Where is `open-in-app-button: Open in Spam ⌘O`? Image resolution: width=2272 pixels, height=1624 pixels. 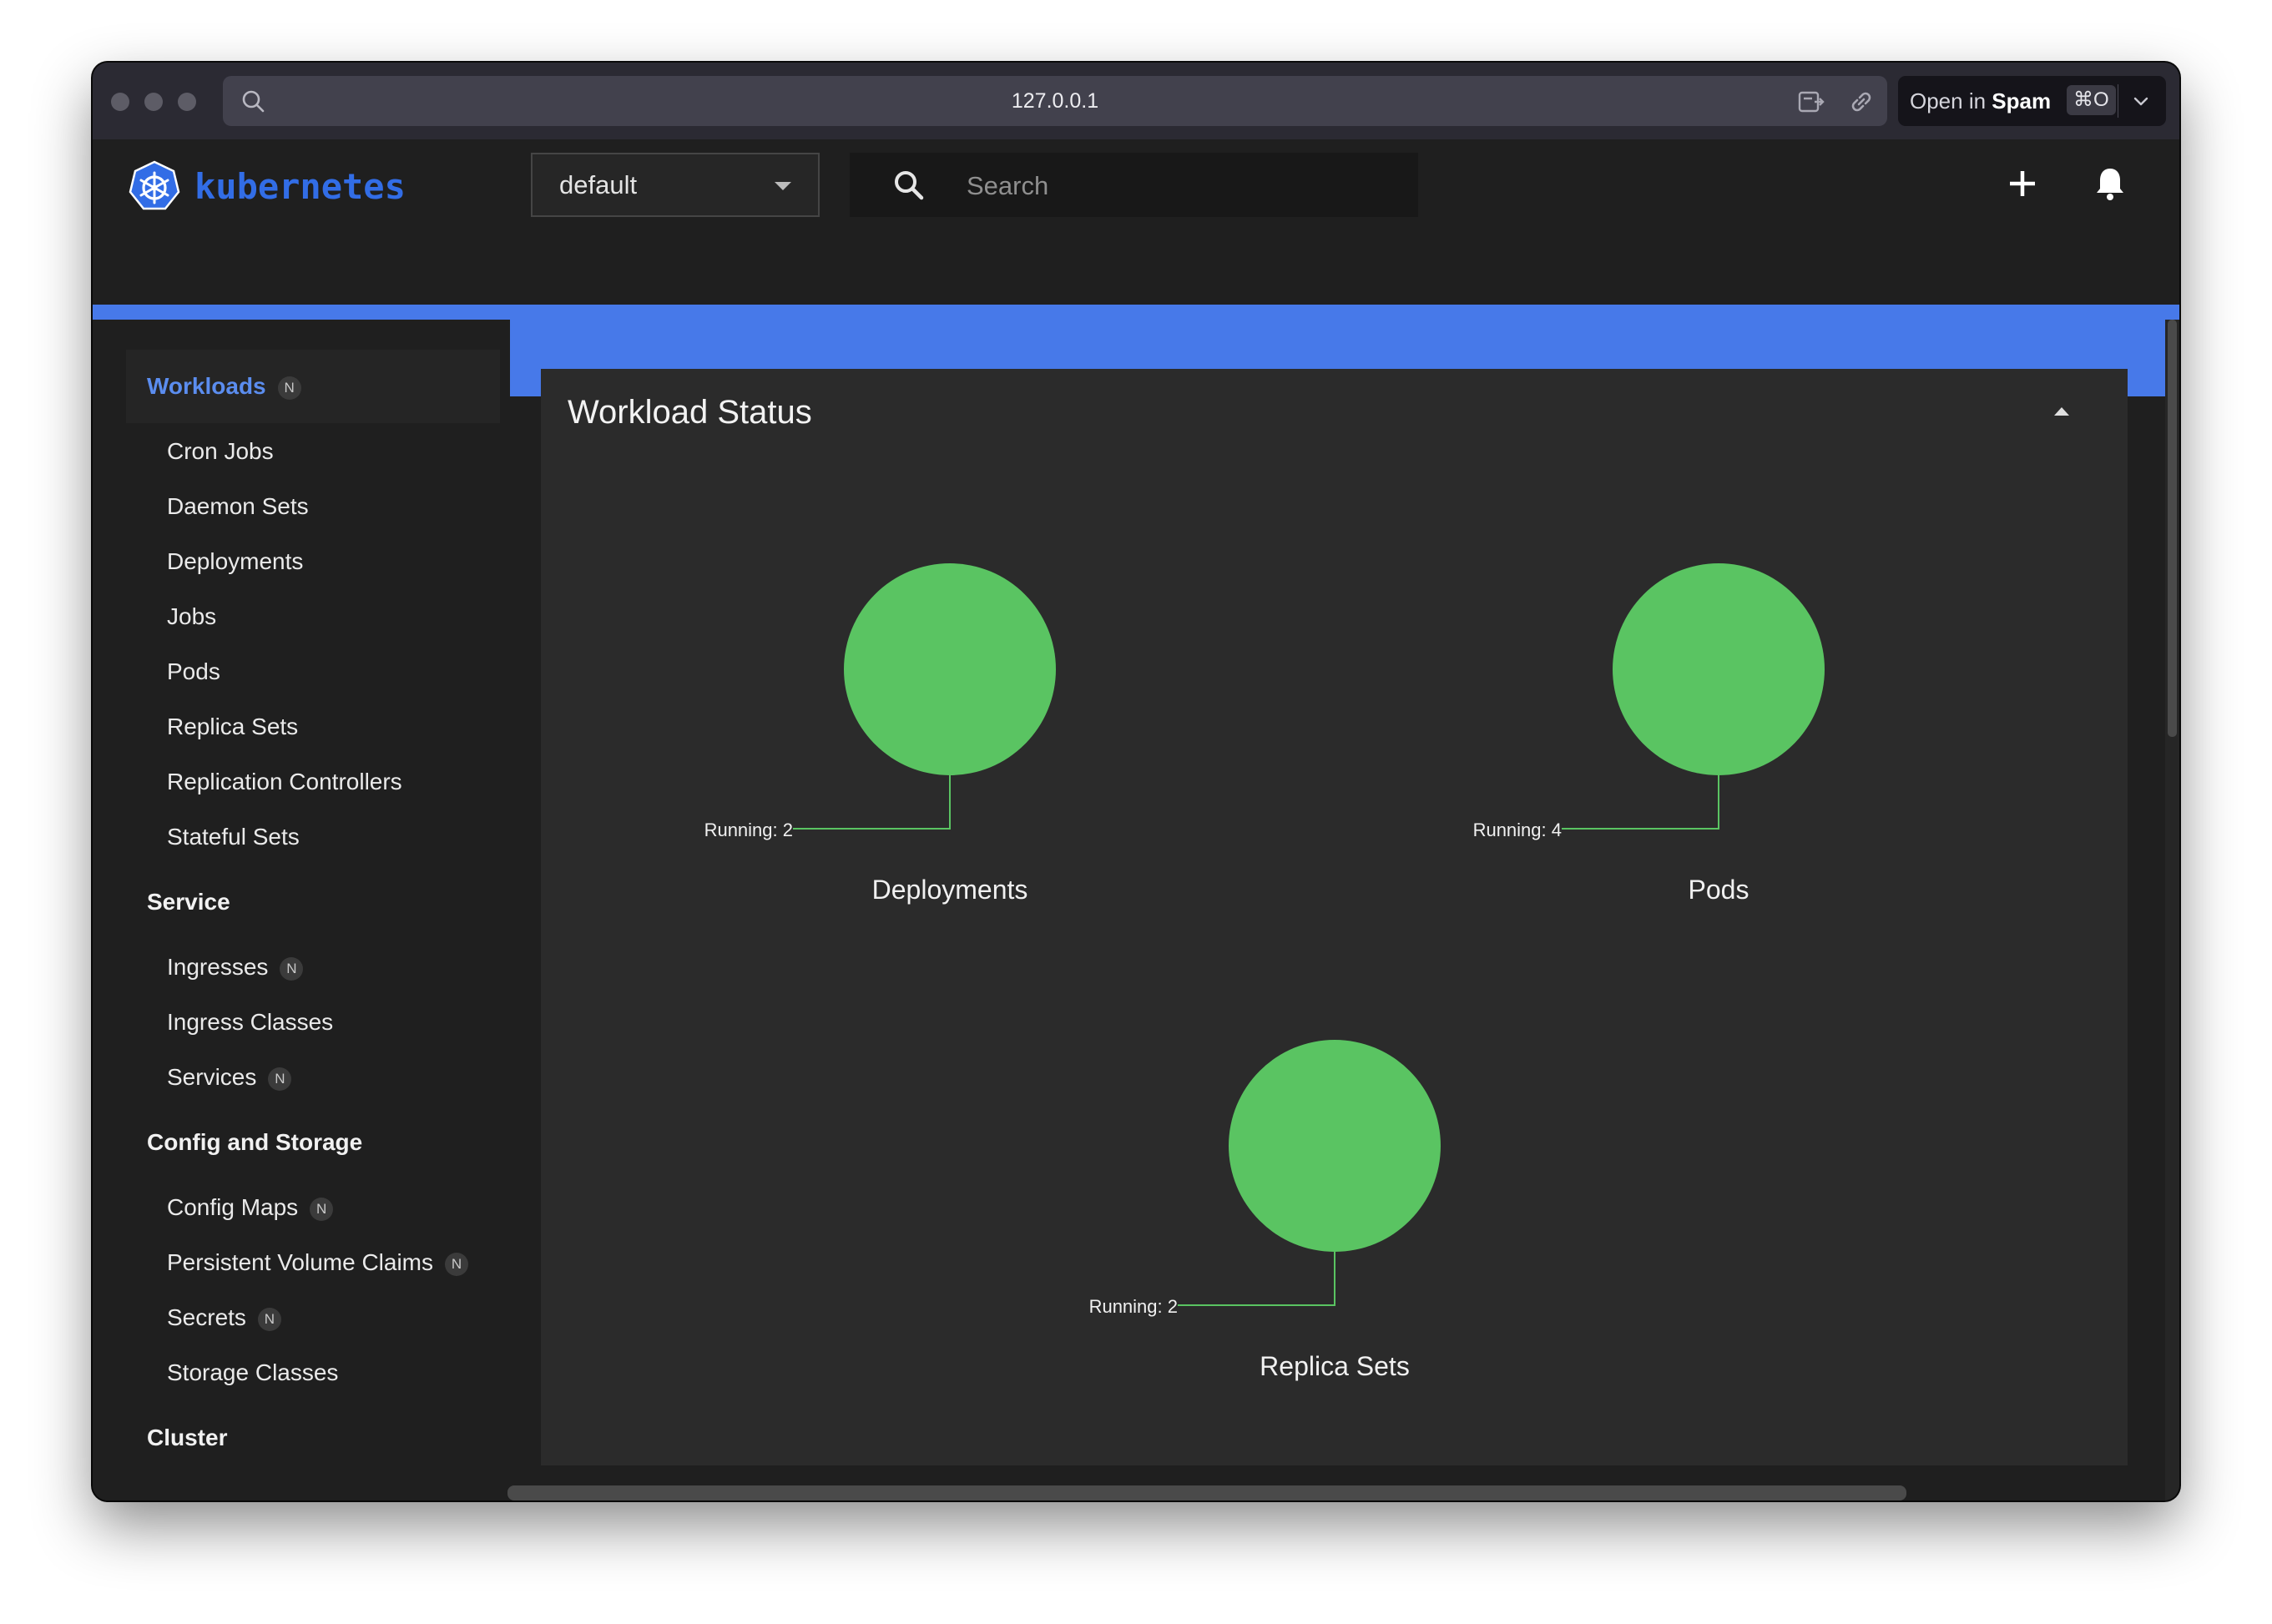
open-in-app-button: Open in Spam ⌘O is located at coordinates (2032, 101).